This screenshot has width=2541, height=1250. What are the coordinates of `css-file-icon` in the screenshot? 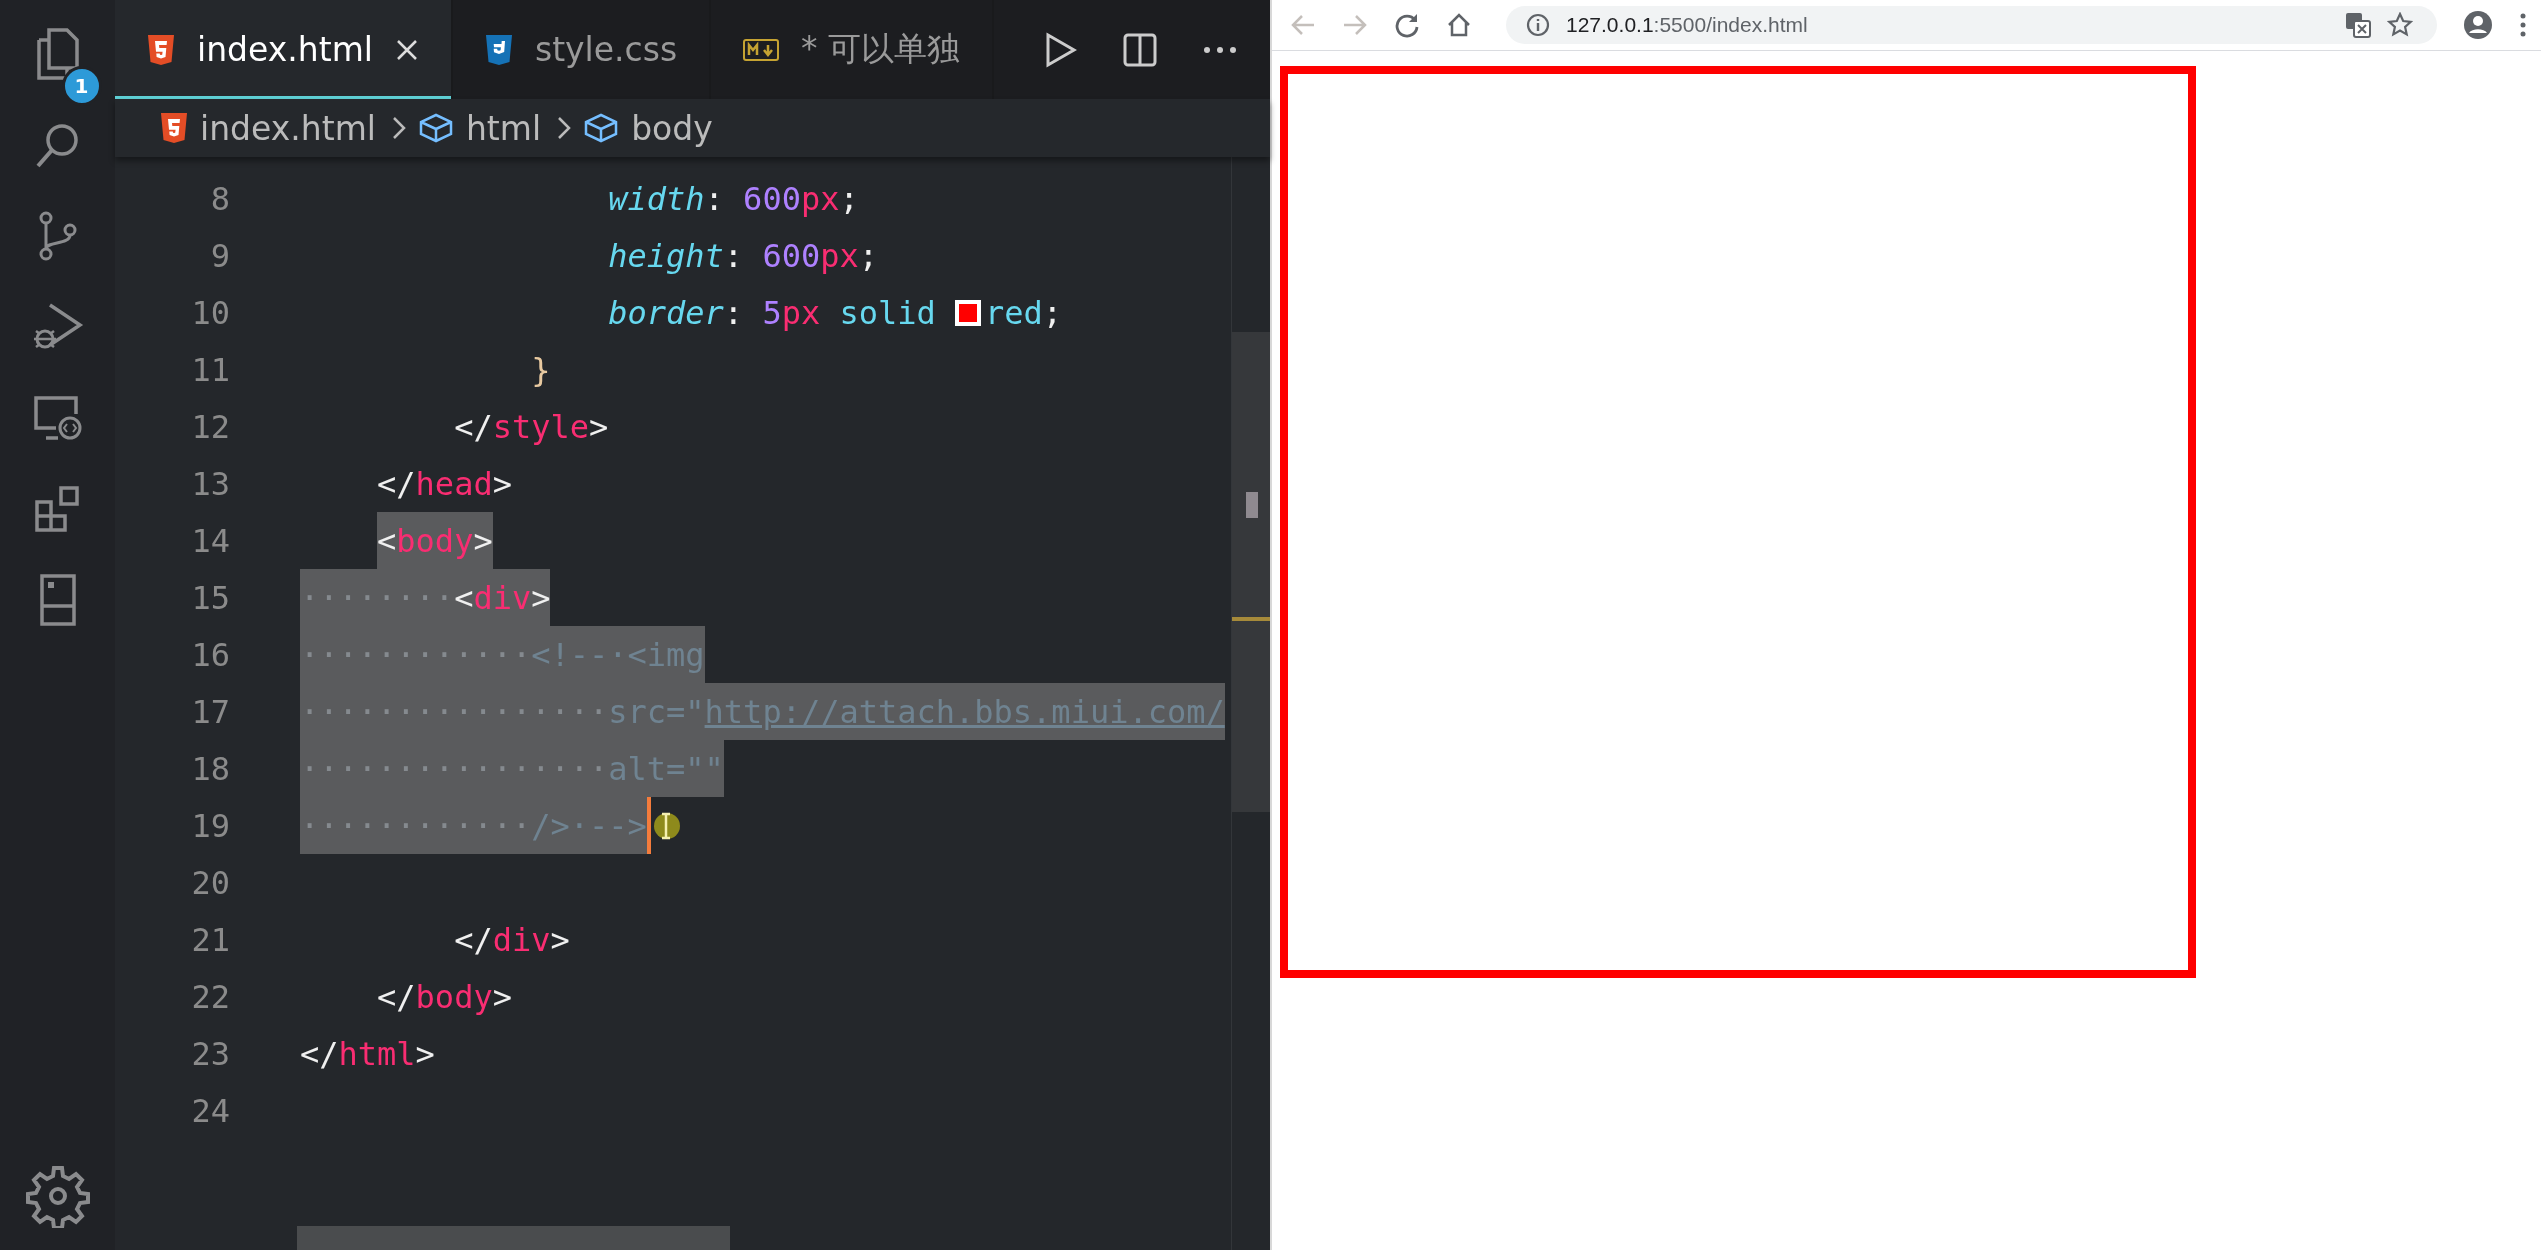 It's located at (498, 49).